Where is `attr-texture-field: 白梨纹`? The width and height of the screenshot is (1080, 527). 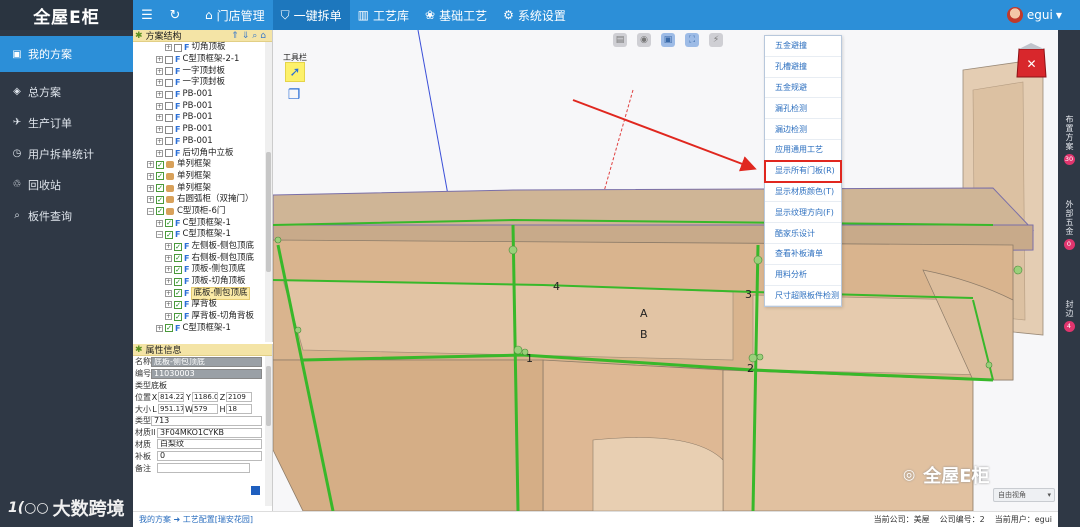 attr-texture-field: 白梨纹 is located at coordinates (209, 444).